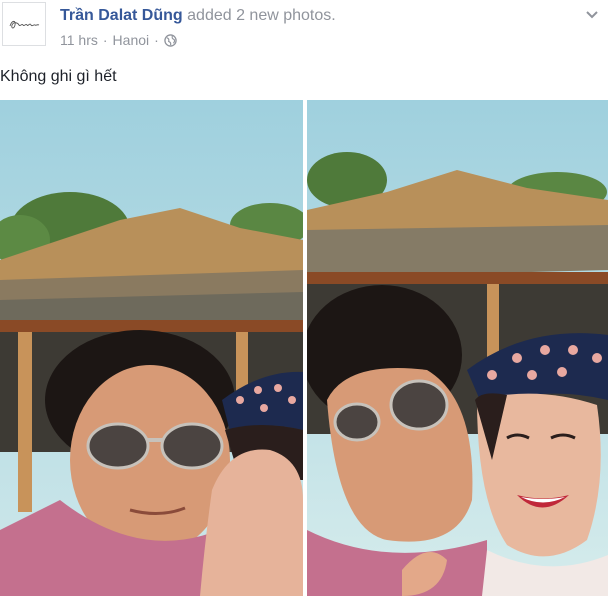 The width and height of the screenshot is (608, 596). I want to click on chevron-down-icon, so click(592, 14).